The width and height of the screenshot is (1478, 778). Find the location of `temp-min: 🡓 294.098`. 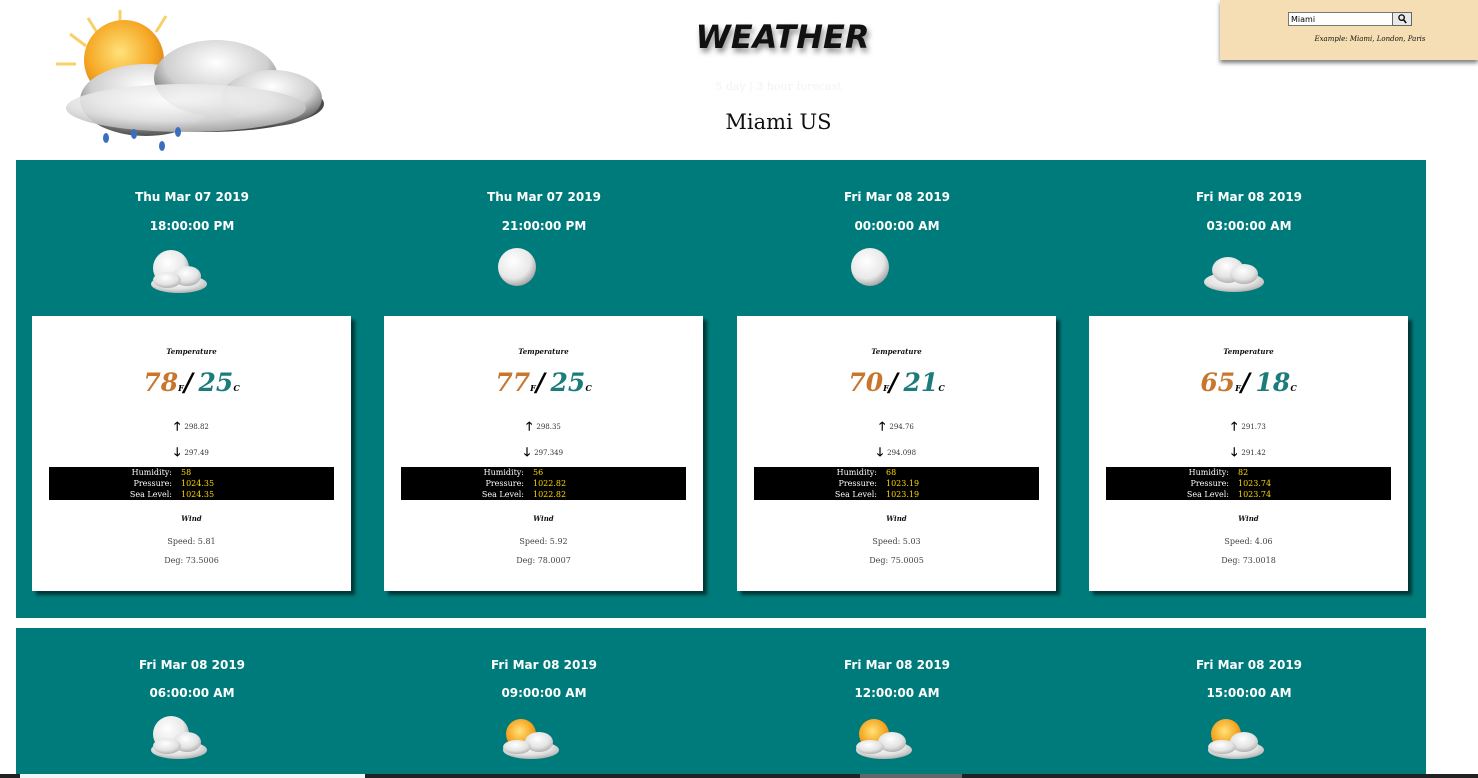

temp-min: 🡓 294.098 is located at coordinates (896, 453).